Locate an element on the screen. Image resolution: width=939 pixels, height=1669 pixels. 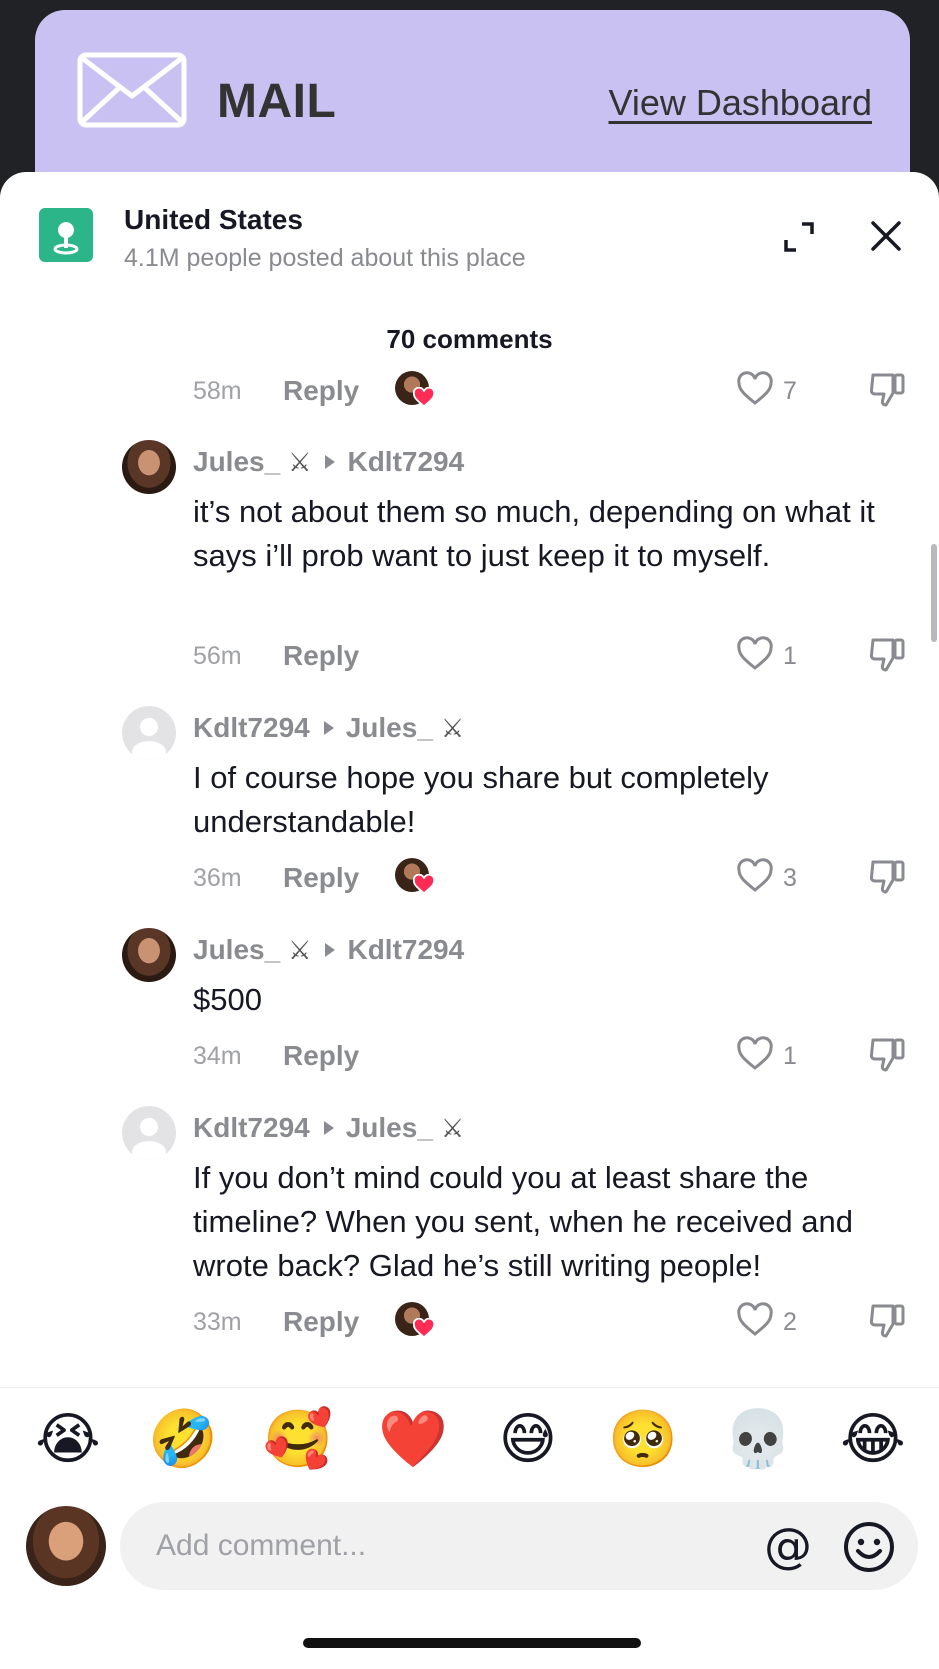
comment-actions-row: 56m Reply 1 is located at coordinates (553, 656).